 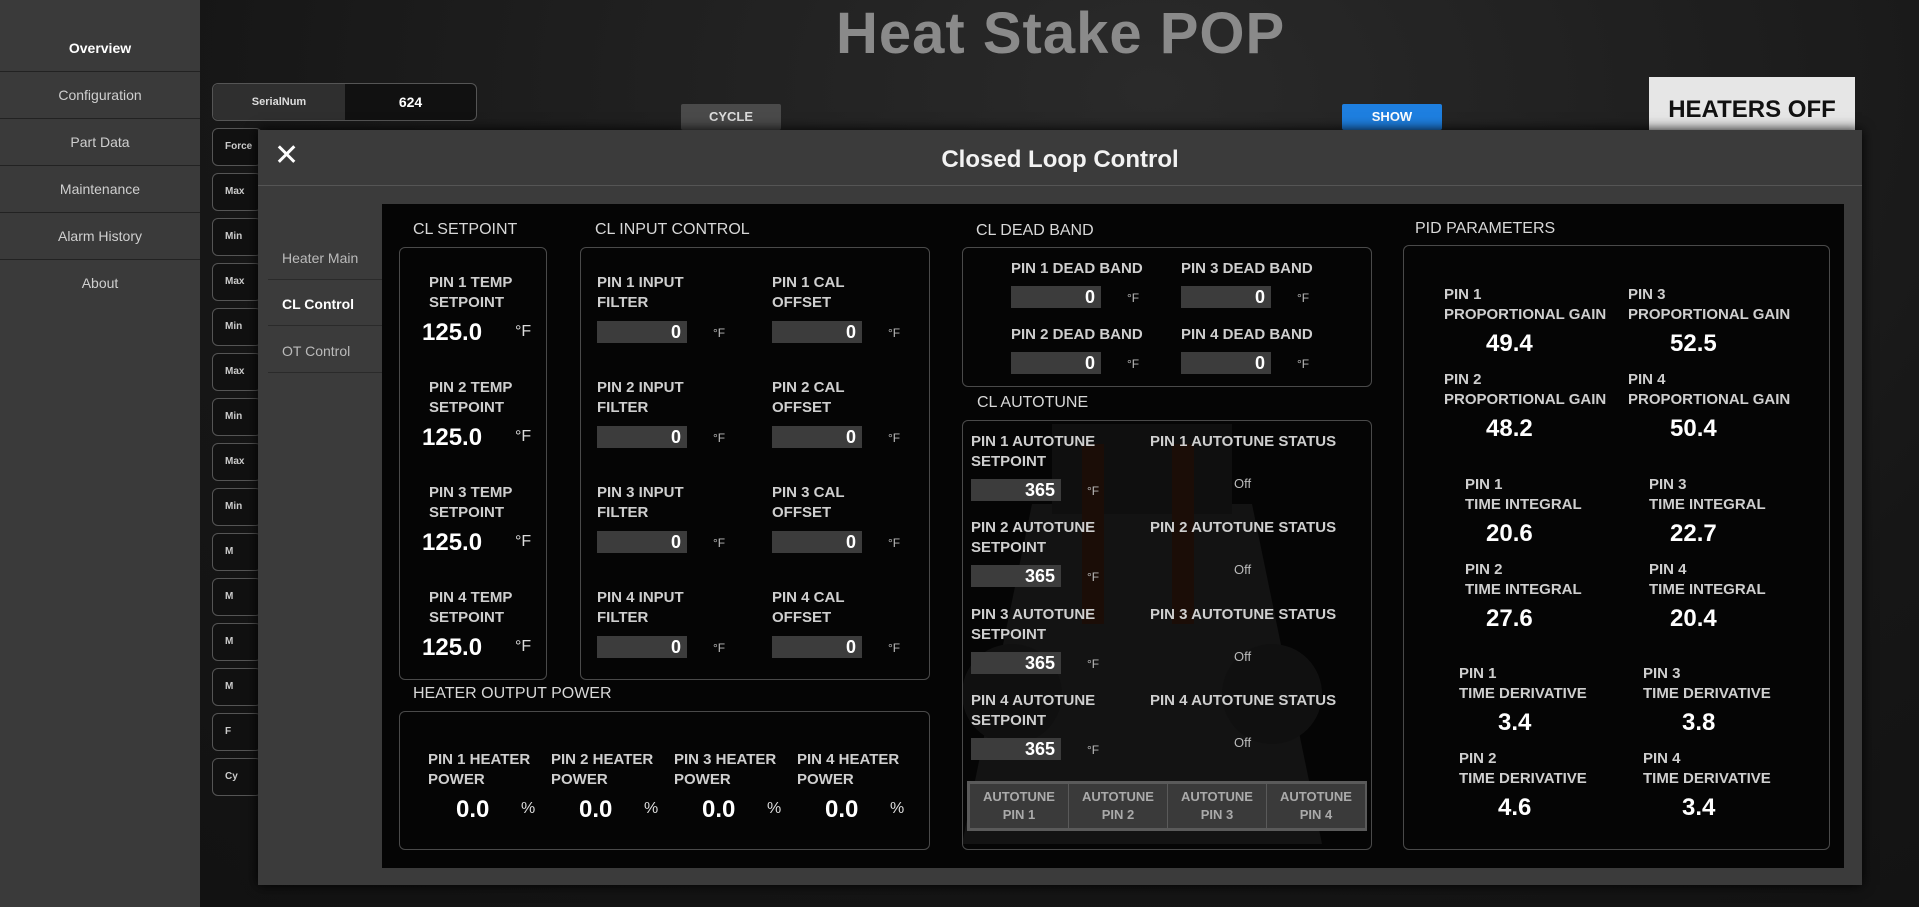 What do you see at coordinates (1707, 589) in the screenshot?
I see `pin4-time-integral-label: TIME INTEGRAL` at bounding box center [1707, 589].